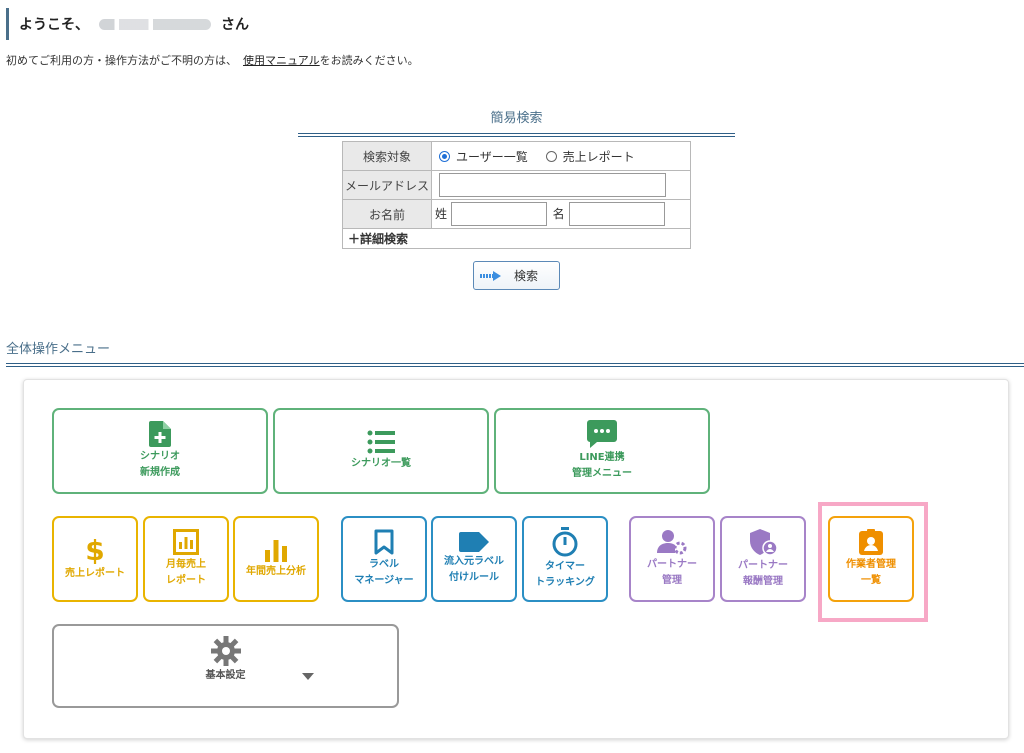  I want to click on highlight-frame, so click(873, 562).